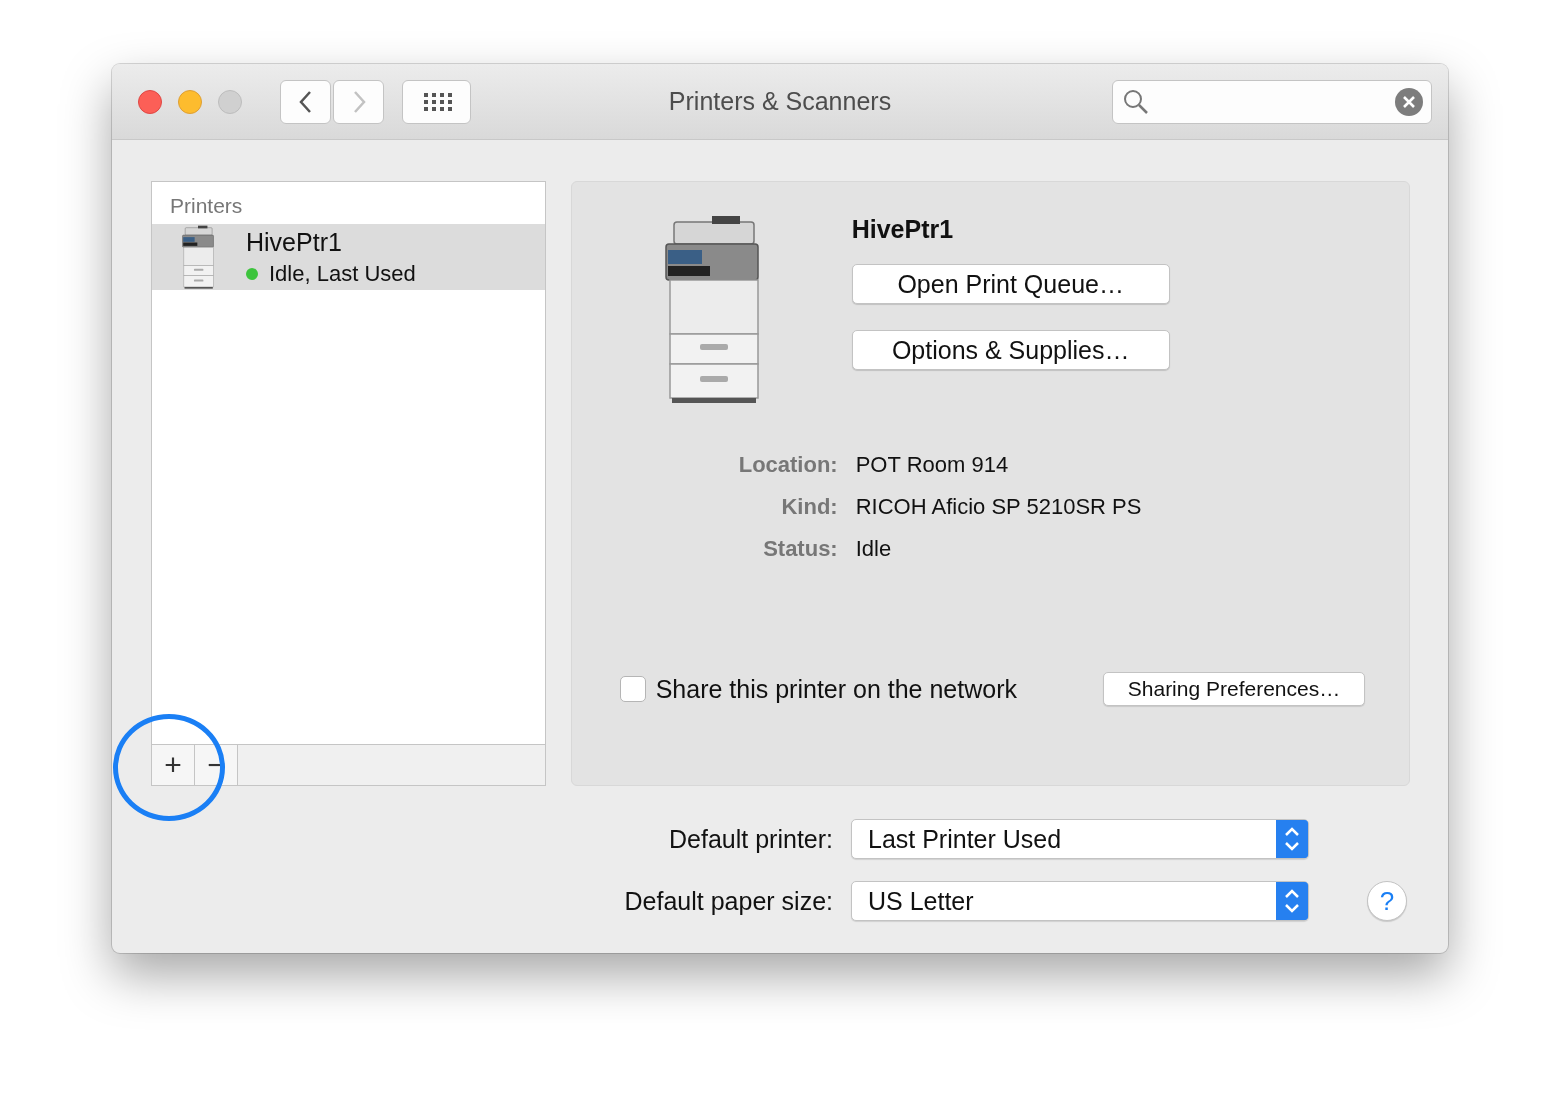 This screenshot has height=1114, width=1560. Describe the element at coordinates (190, 101) in the screenshot. I see `minimize-button` at that location.